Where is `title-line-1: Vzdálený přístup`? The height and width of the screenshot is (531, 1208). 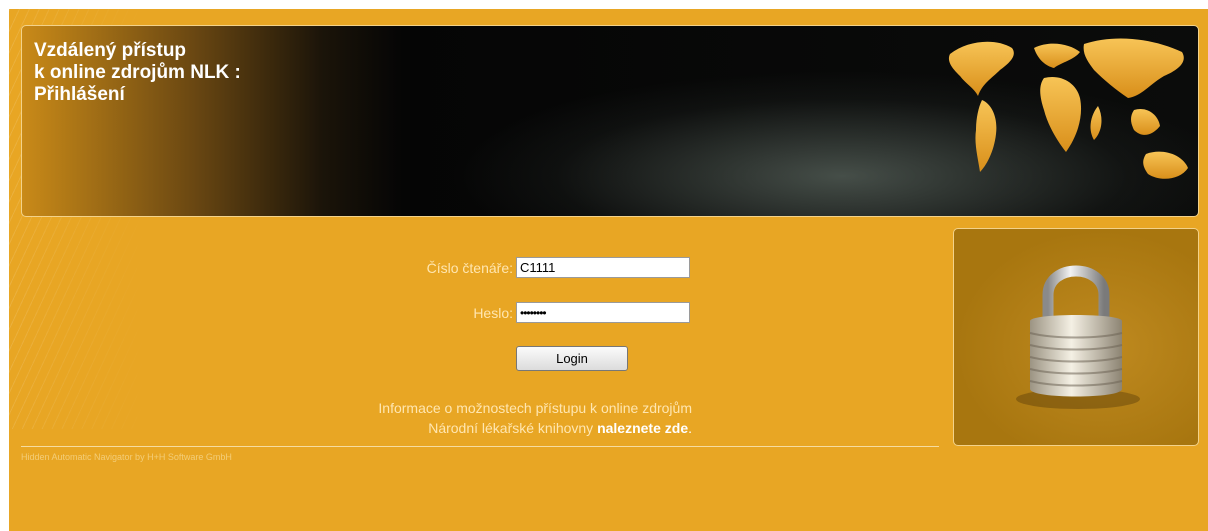
title-line-1: Vzdálený přístup is located at coordinates (110, 50).